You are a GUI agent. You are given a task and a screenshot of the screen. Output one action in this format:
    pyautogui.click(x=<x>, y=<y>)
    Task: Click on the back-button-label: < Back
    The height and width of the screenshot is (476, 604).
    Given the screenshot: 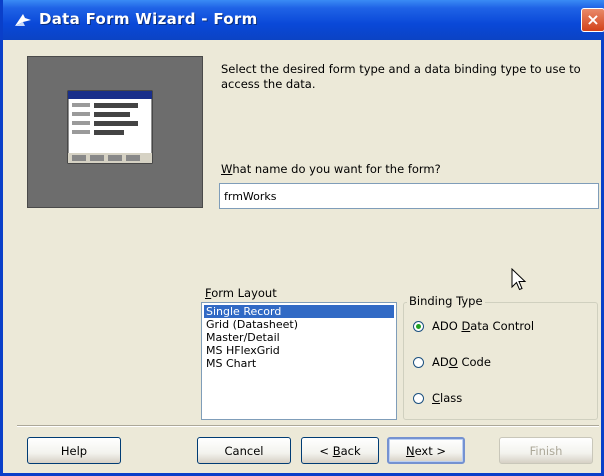 What is the action you would take?
    pyautogui.click(x=339, y=451)
    